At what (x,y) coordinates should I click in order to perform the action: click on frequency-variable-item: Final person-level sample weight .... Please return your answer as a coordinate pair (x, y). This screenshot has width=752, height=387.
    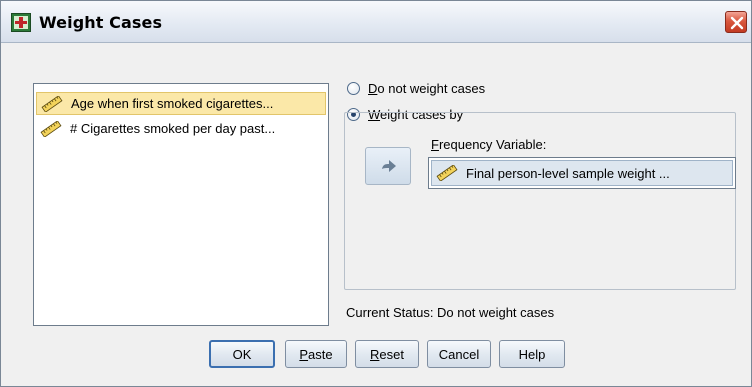
    Looking at the image, I should click on (582, 173).